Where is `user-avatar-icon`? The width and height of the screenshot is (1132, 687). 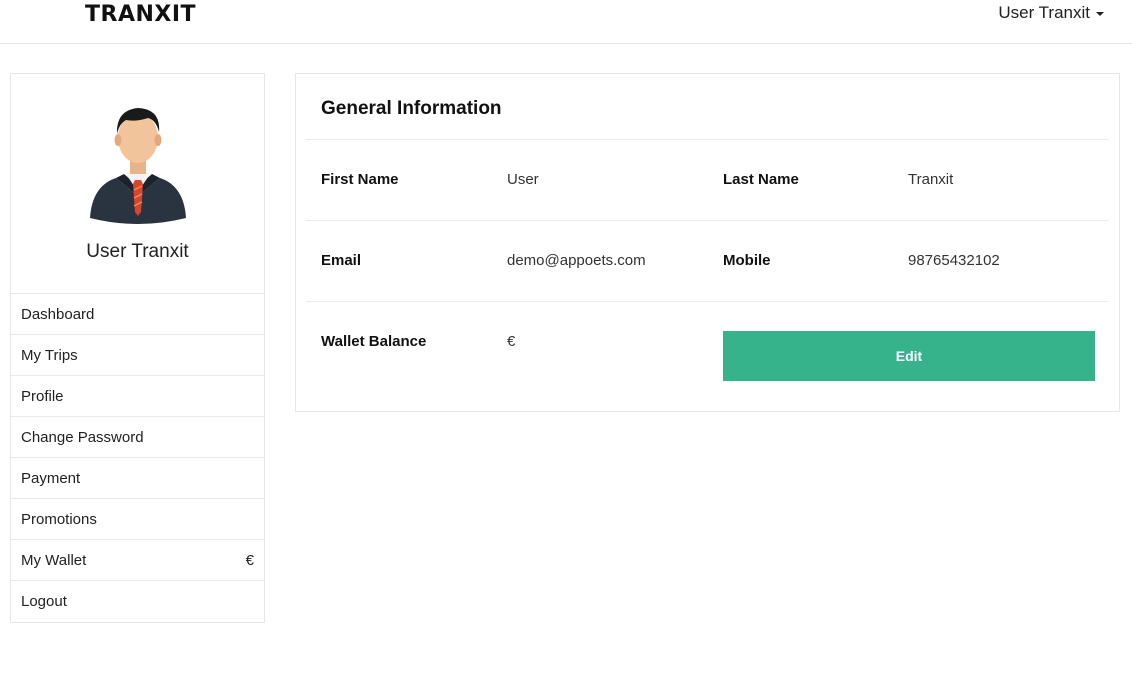
user-avatar-icon is located at coordinates (138, 166).